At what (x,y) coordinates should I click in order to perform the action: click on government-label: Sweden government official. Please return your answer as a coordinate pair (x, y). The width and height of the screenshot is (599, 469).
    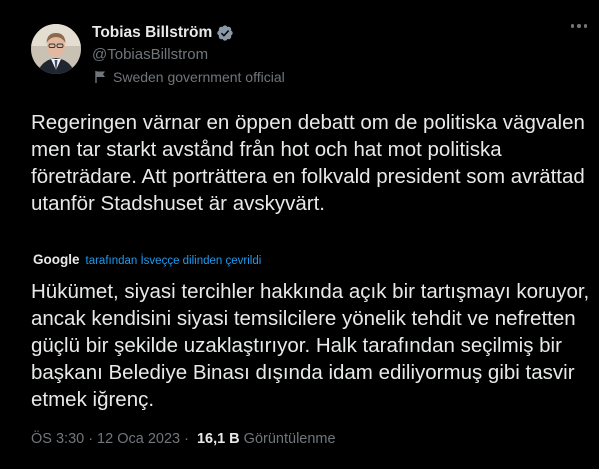
    Looking at the image, I should click on (189, 77).